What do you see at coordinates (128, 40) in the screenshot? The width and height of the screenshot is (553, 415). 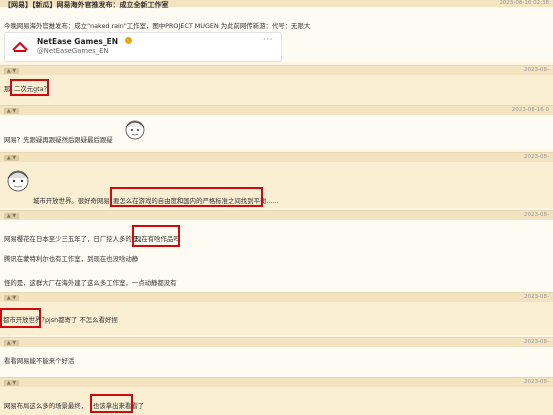 I see `verified-badge-icon` at bounding box center [128, 40].